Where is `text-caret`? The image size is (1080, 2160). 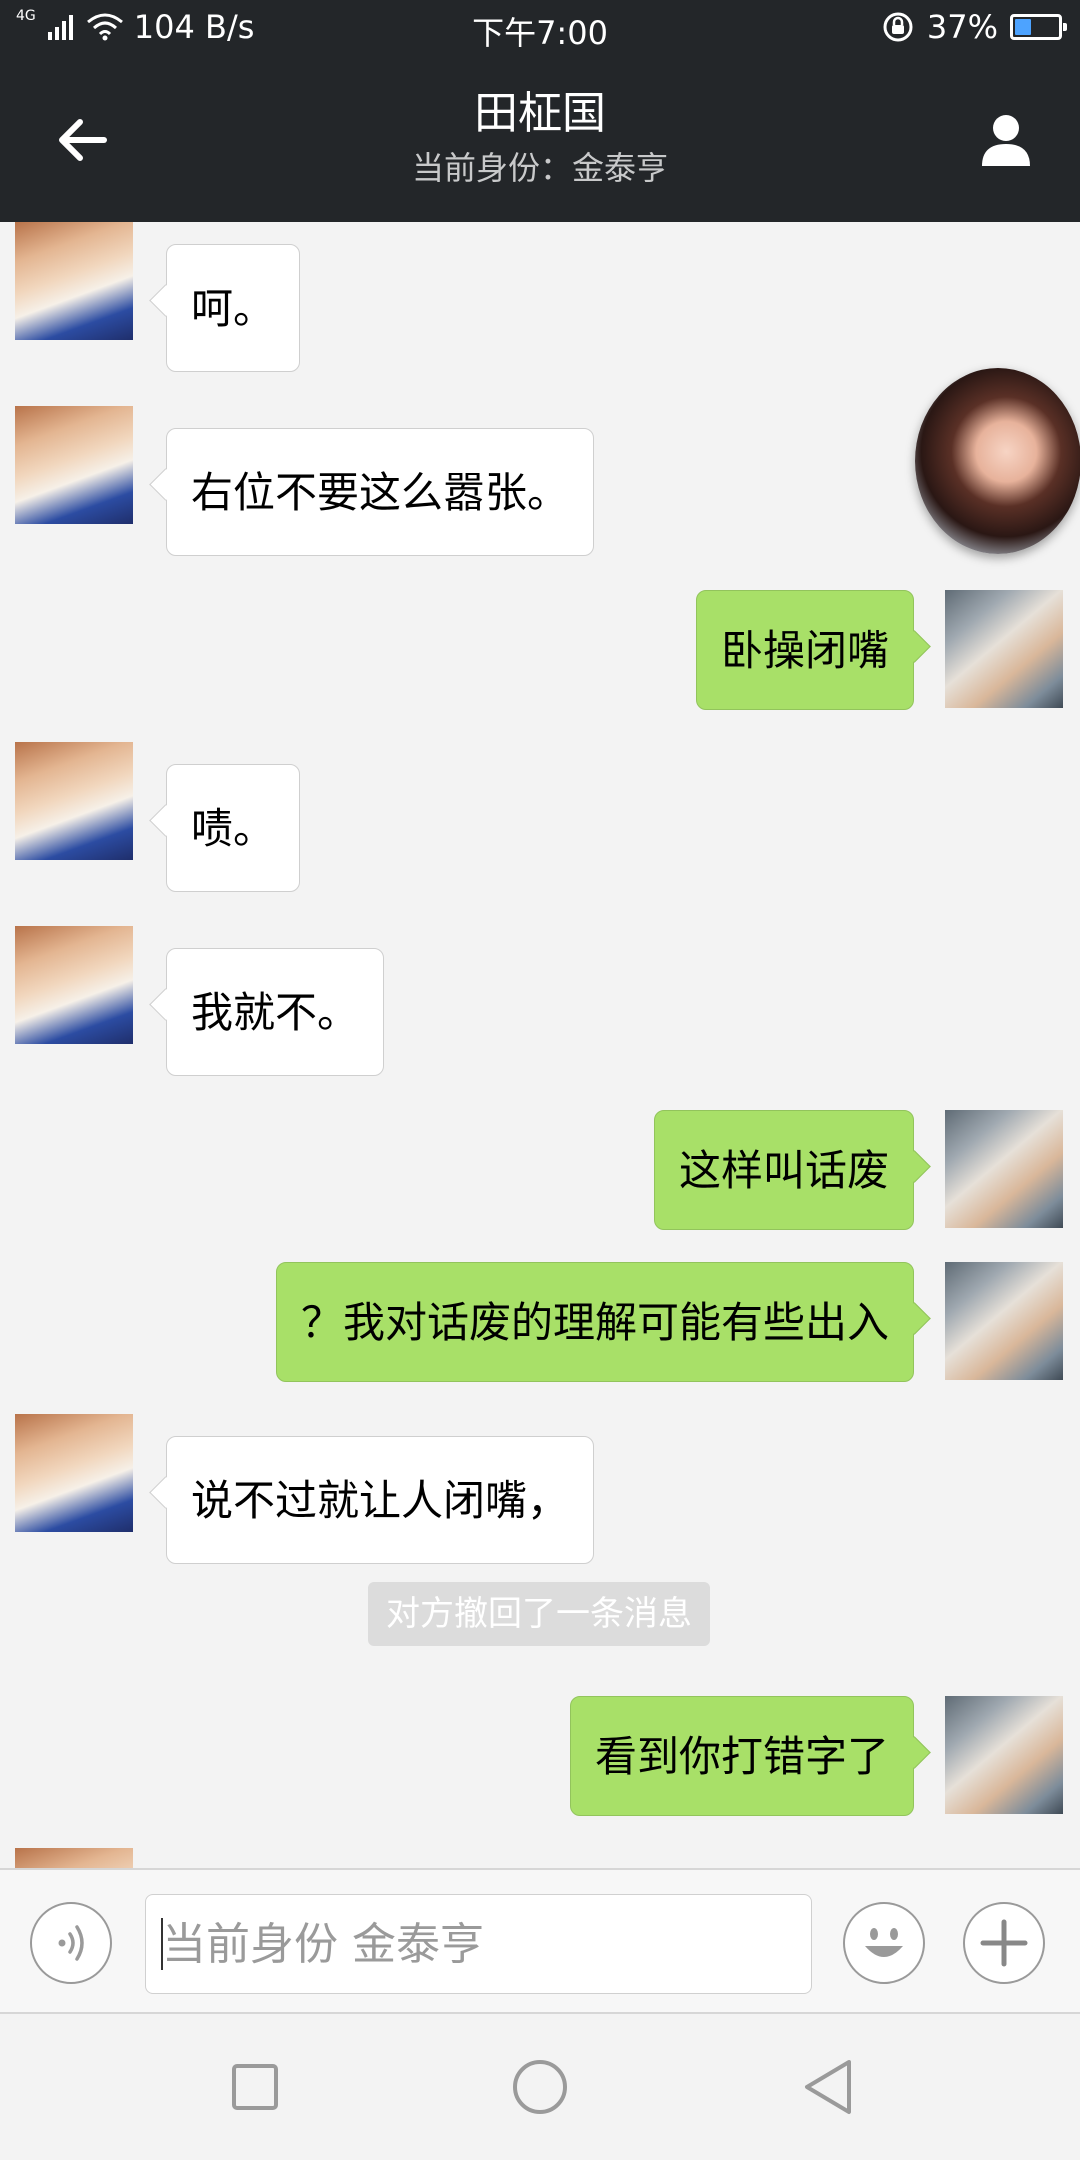
text-caret is located at coordinates (162, 1944).